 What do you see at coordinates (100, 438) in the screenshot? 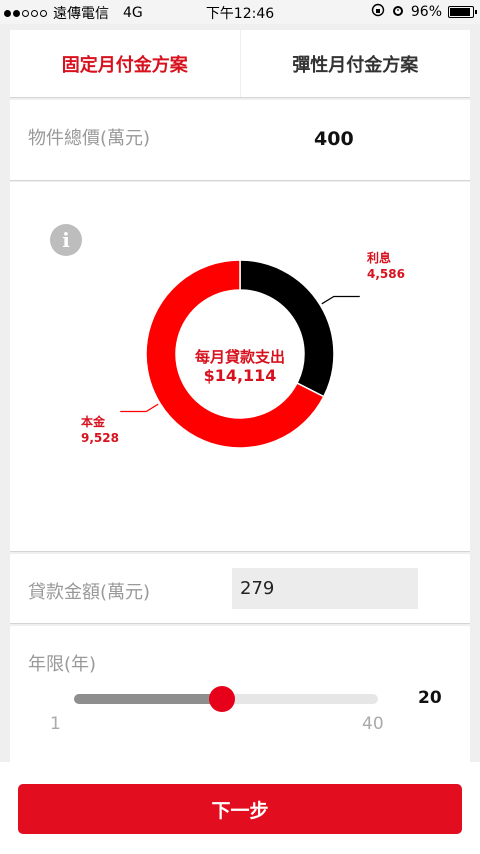
I see `legend-principal-value: 9,528` at bounding box center [100, 438].